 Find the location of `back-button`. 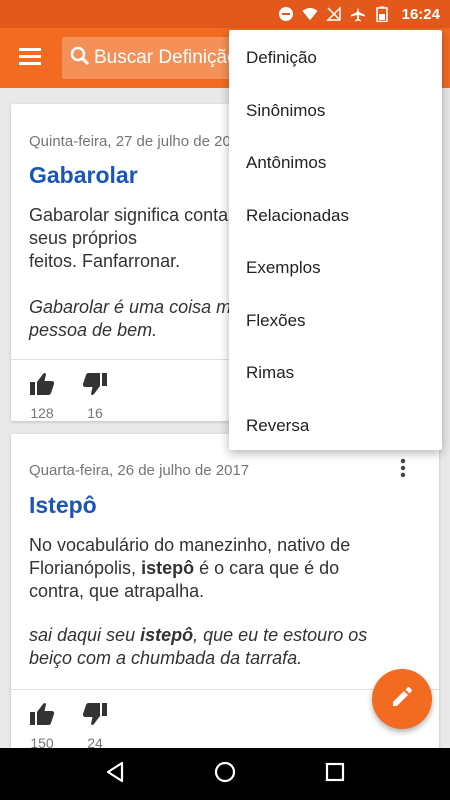

back-button is located at coordinates (115, 774).